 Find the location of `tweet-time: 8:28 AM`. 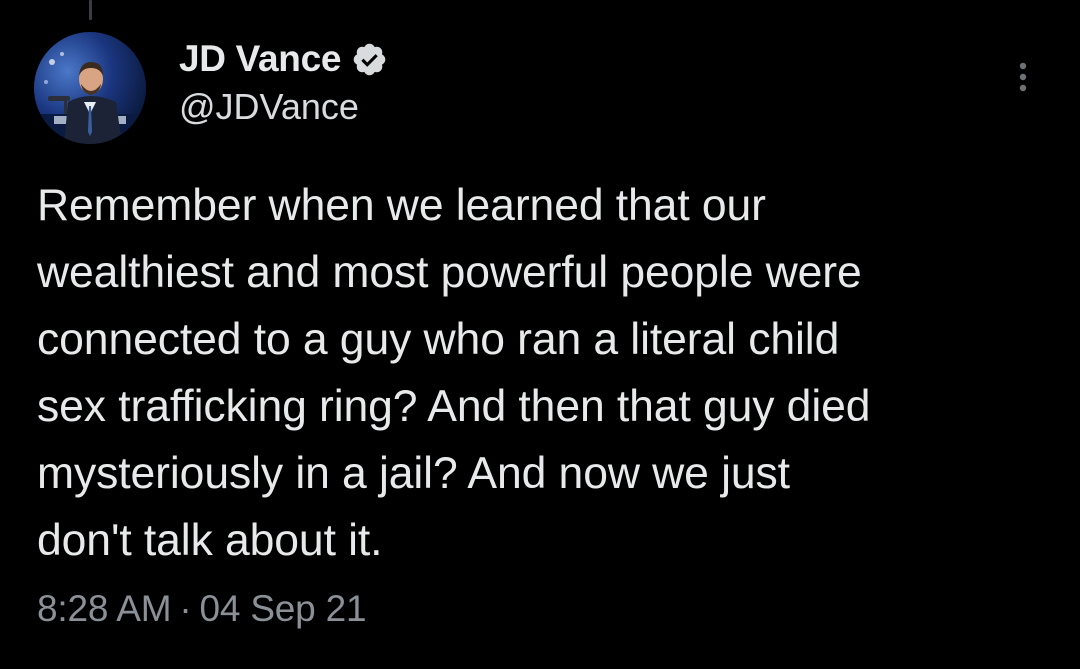

tweet-time: 8:28 AM is located at coordinates (104, 608).